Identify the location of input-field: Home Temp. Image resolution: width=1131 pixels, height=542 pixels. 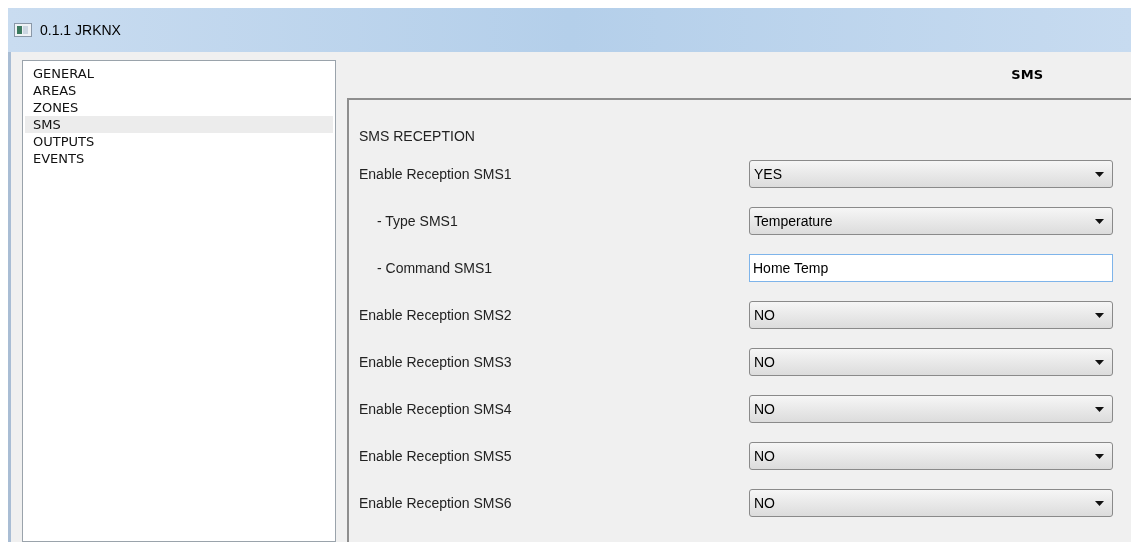
(931, 268).